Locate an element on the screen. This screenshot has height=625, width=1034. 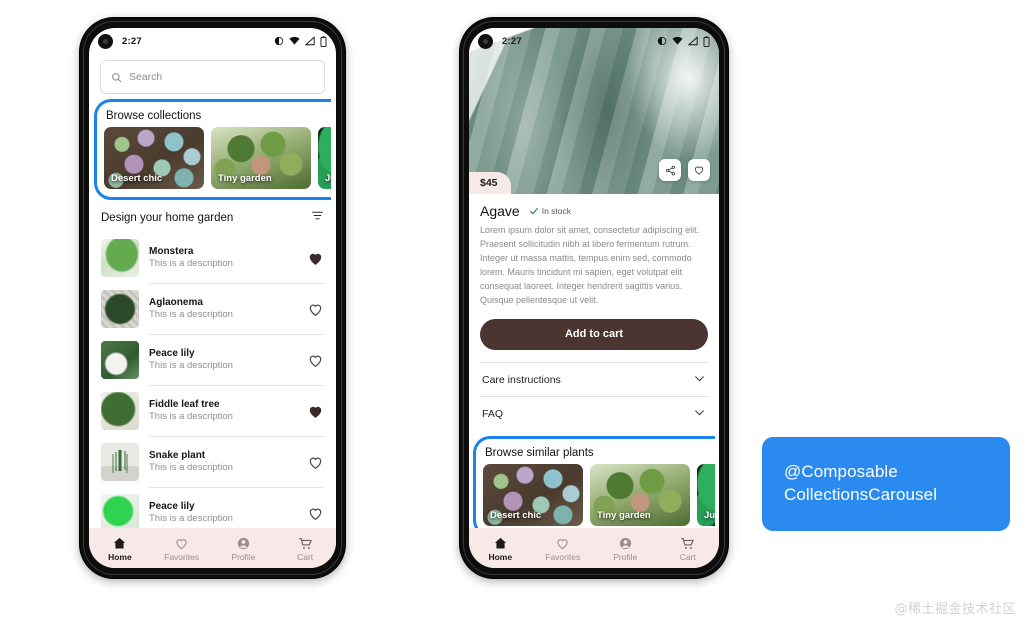
heart-outline-icon is located at coordinates (699, 170).